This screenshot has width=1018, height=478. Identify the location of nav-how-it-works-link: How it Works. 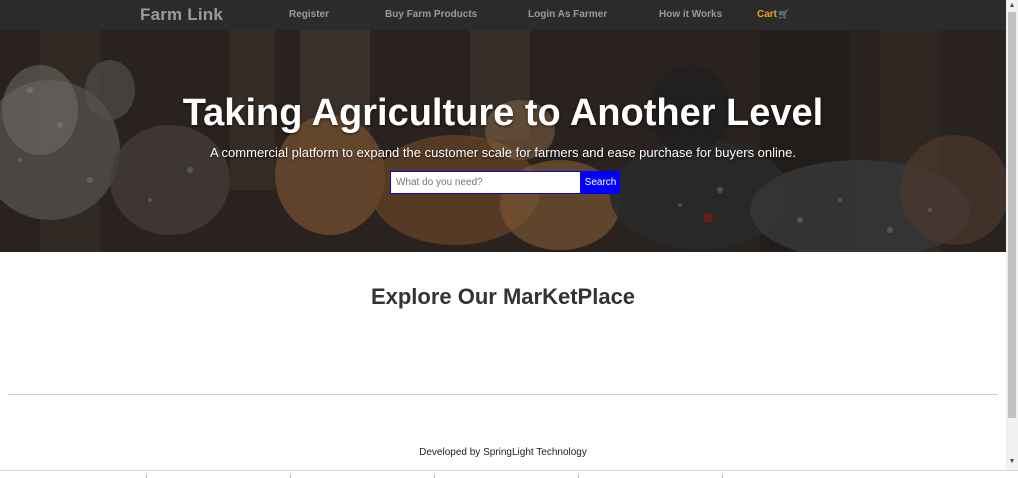
(690, 14).